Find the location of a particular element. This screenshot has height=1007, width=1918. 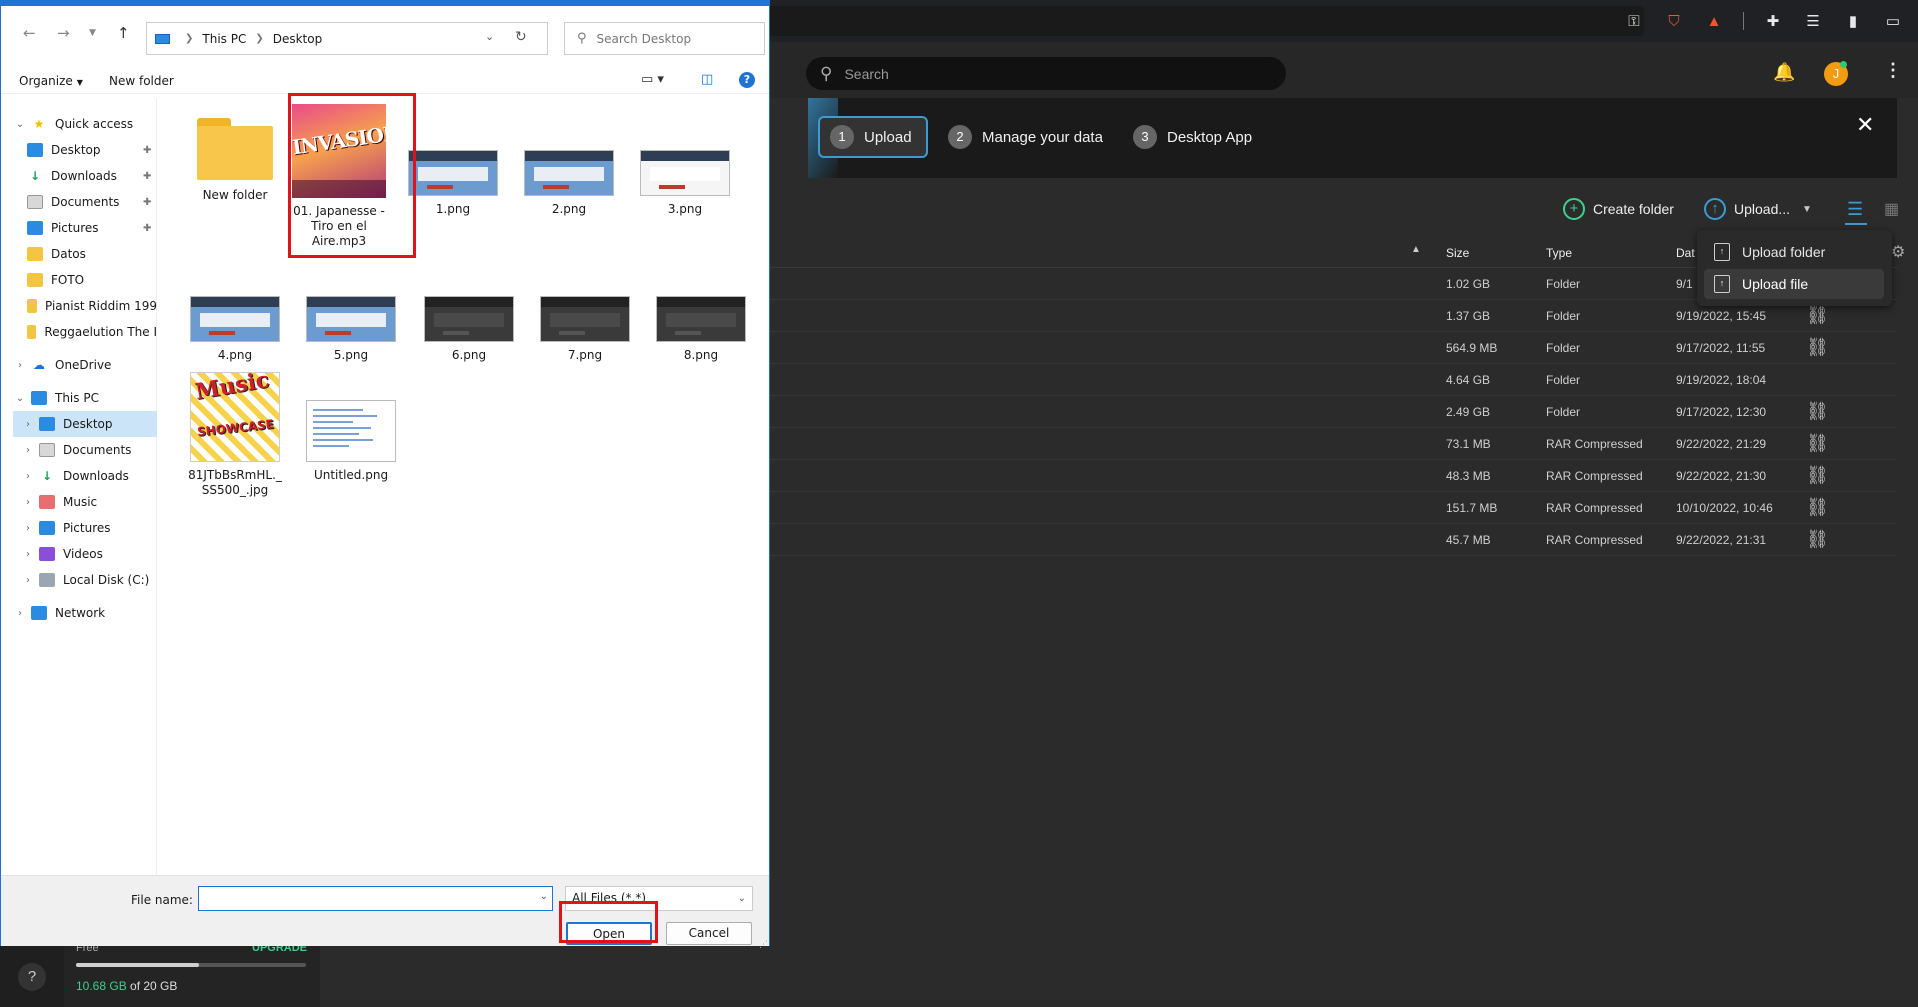

highlight-selected-mp3 is located at coordinates (352, 175).